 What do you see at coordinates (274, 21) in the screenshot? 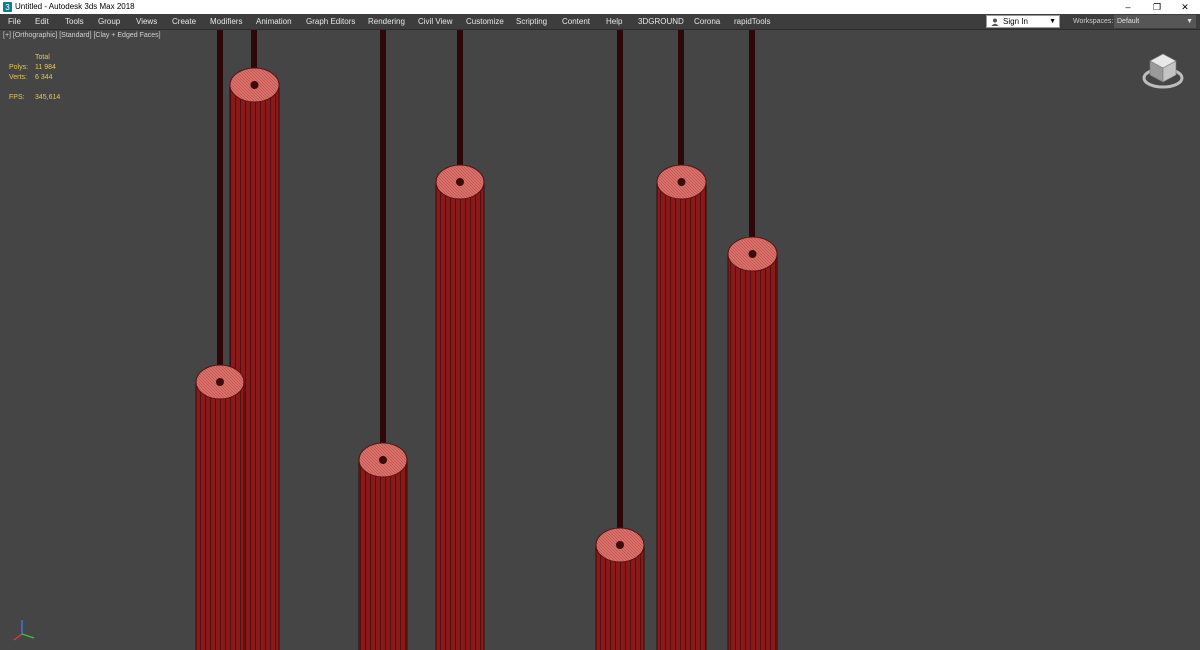
I see `menu-animation: Animation` at bounding box center [274, 21].